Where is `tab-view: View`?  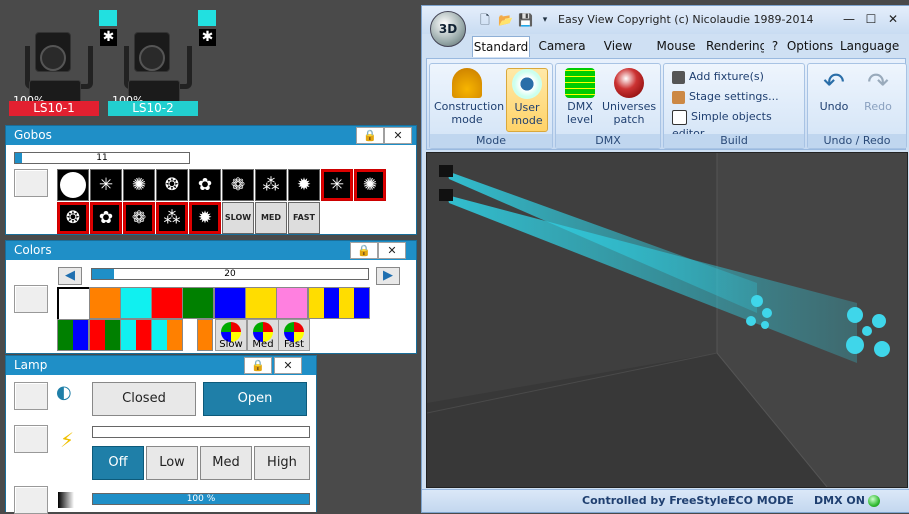 tab-view: View is located at coordinates (618, 46).